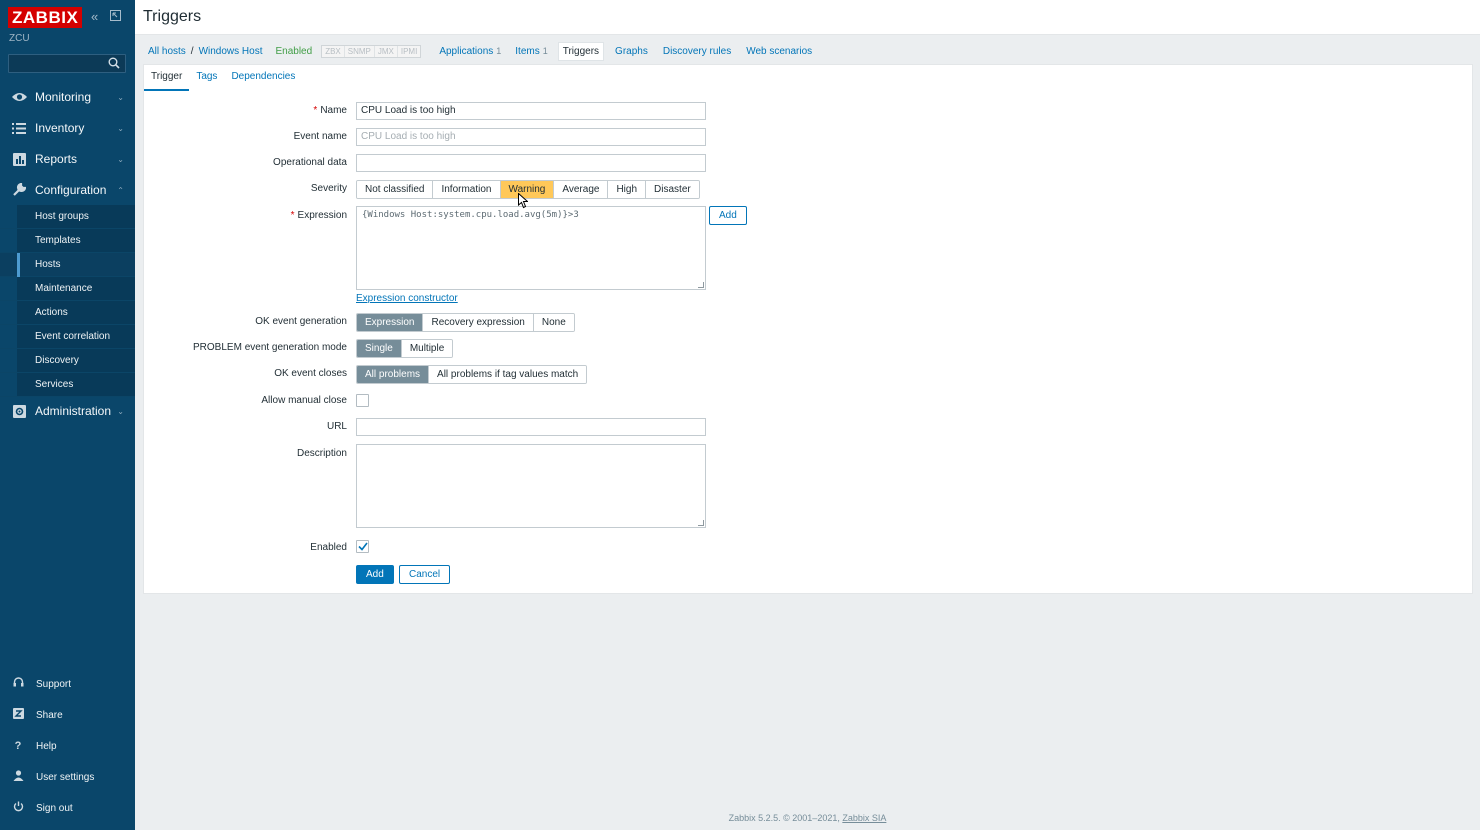  What do you see at coordinates (263, 78) in the screenshot?
I see `form-tab-dependencies: Dependencies` at bounding box center [263, 78].